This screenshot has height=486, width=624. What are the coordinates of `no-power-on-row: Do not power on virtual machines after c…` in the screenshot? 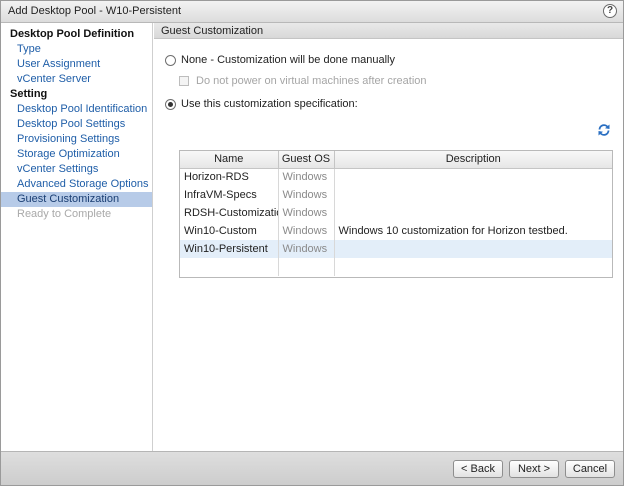 It's located at (303, 81).